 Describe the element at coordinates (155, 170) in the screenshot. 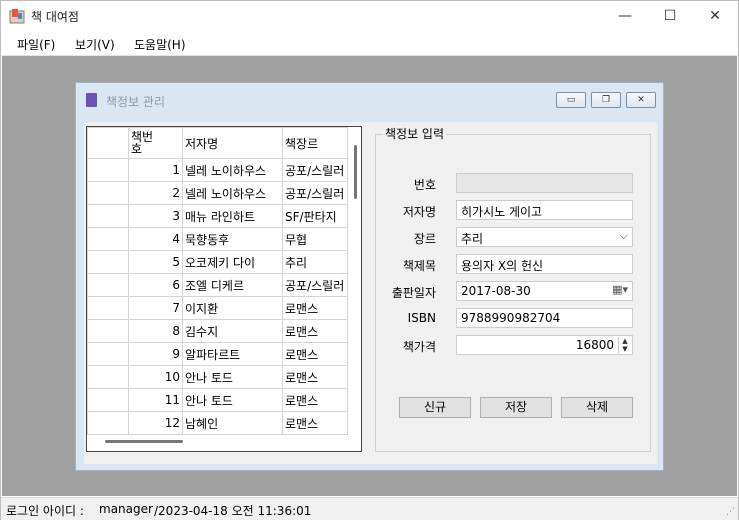

I see `cell-book-no: 1` at that location.